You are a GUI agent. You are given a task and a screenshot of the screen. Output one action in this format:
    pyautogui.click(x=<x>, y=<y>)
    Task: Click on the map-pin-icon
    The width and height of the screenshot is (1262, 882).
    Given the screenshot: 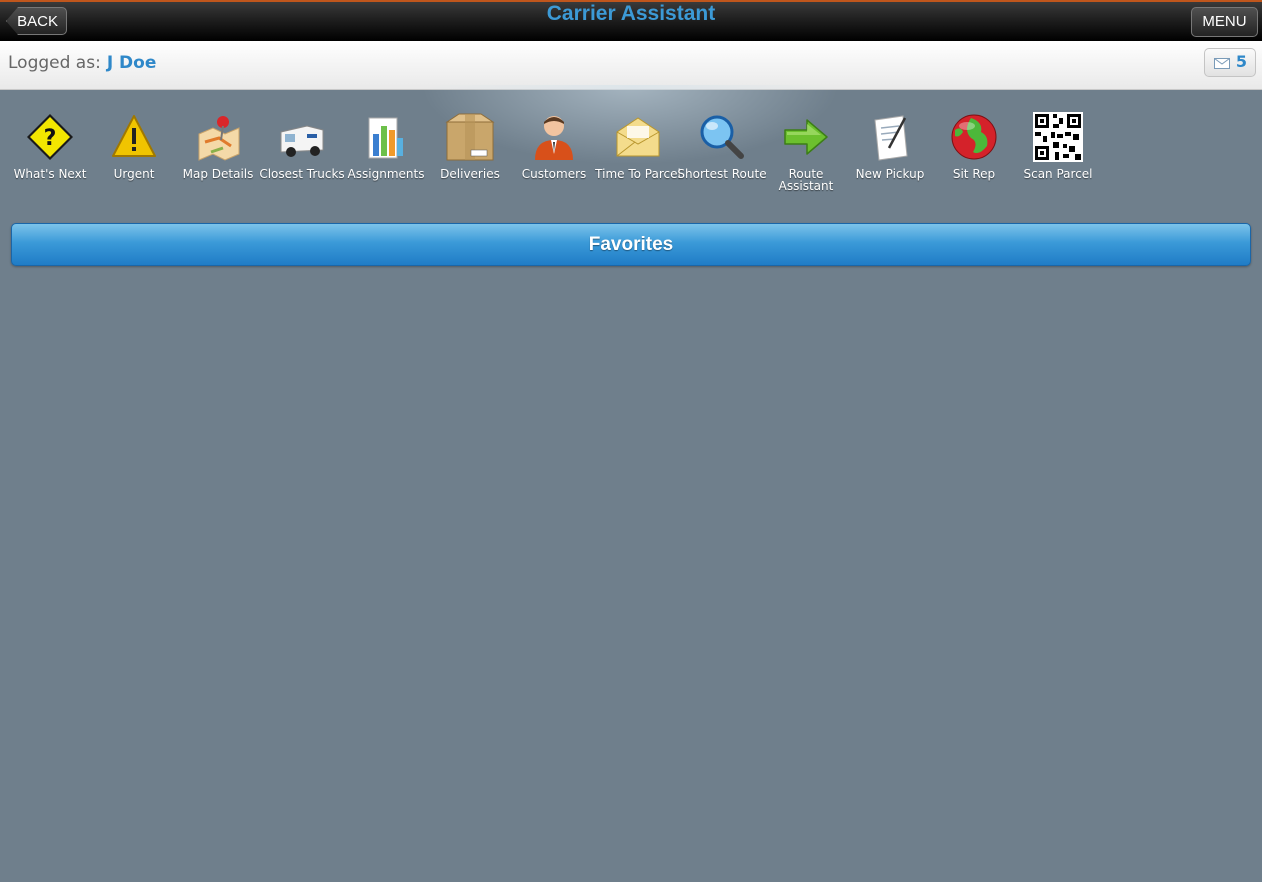 What is the action you would take?
    pyautogui.click(x=219, y=138)
    